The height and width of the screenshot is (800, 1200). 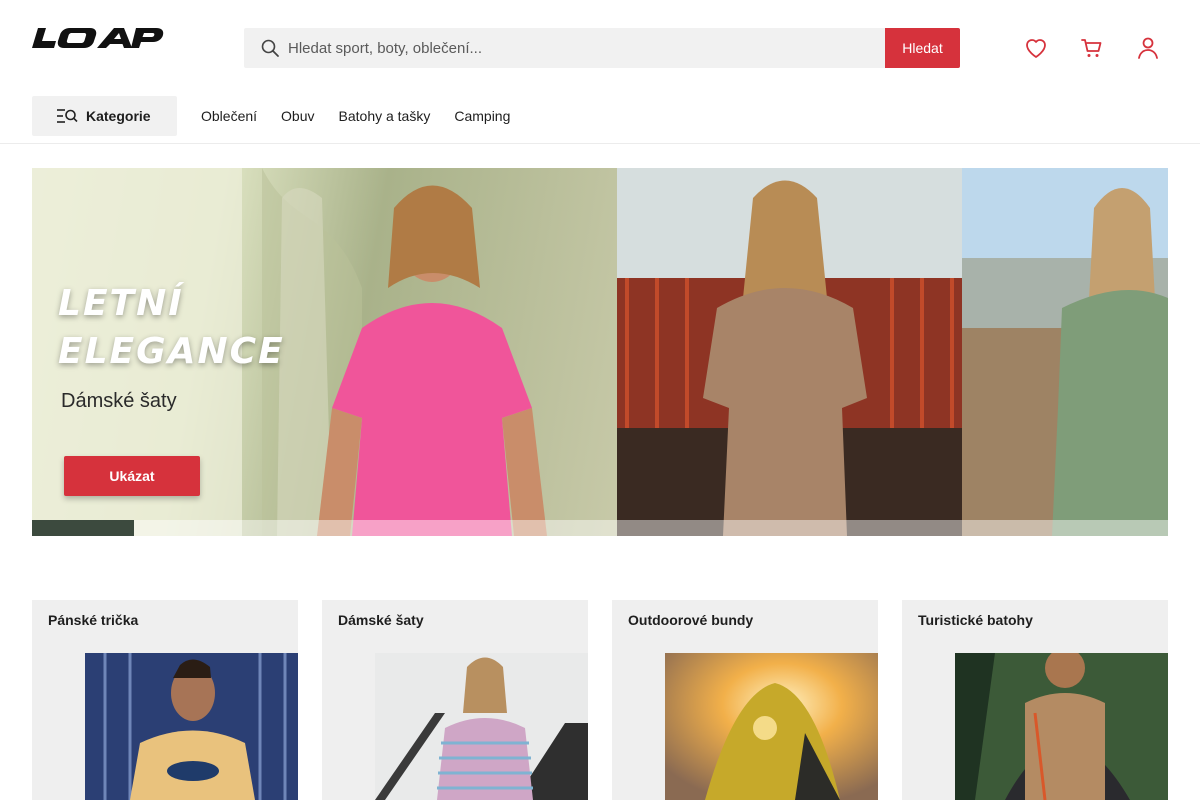 I want to click on categories-label: Kategorie, so click(x=118, y=116).